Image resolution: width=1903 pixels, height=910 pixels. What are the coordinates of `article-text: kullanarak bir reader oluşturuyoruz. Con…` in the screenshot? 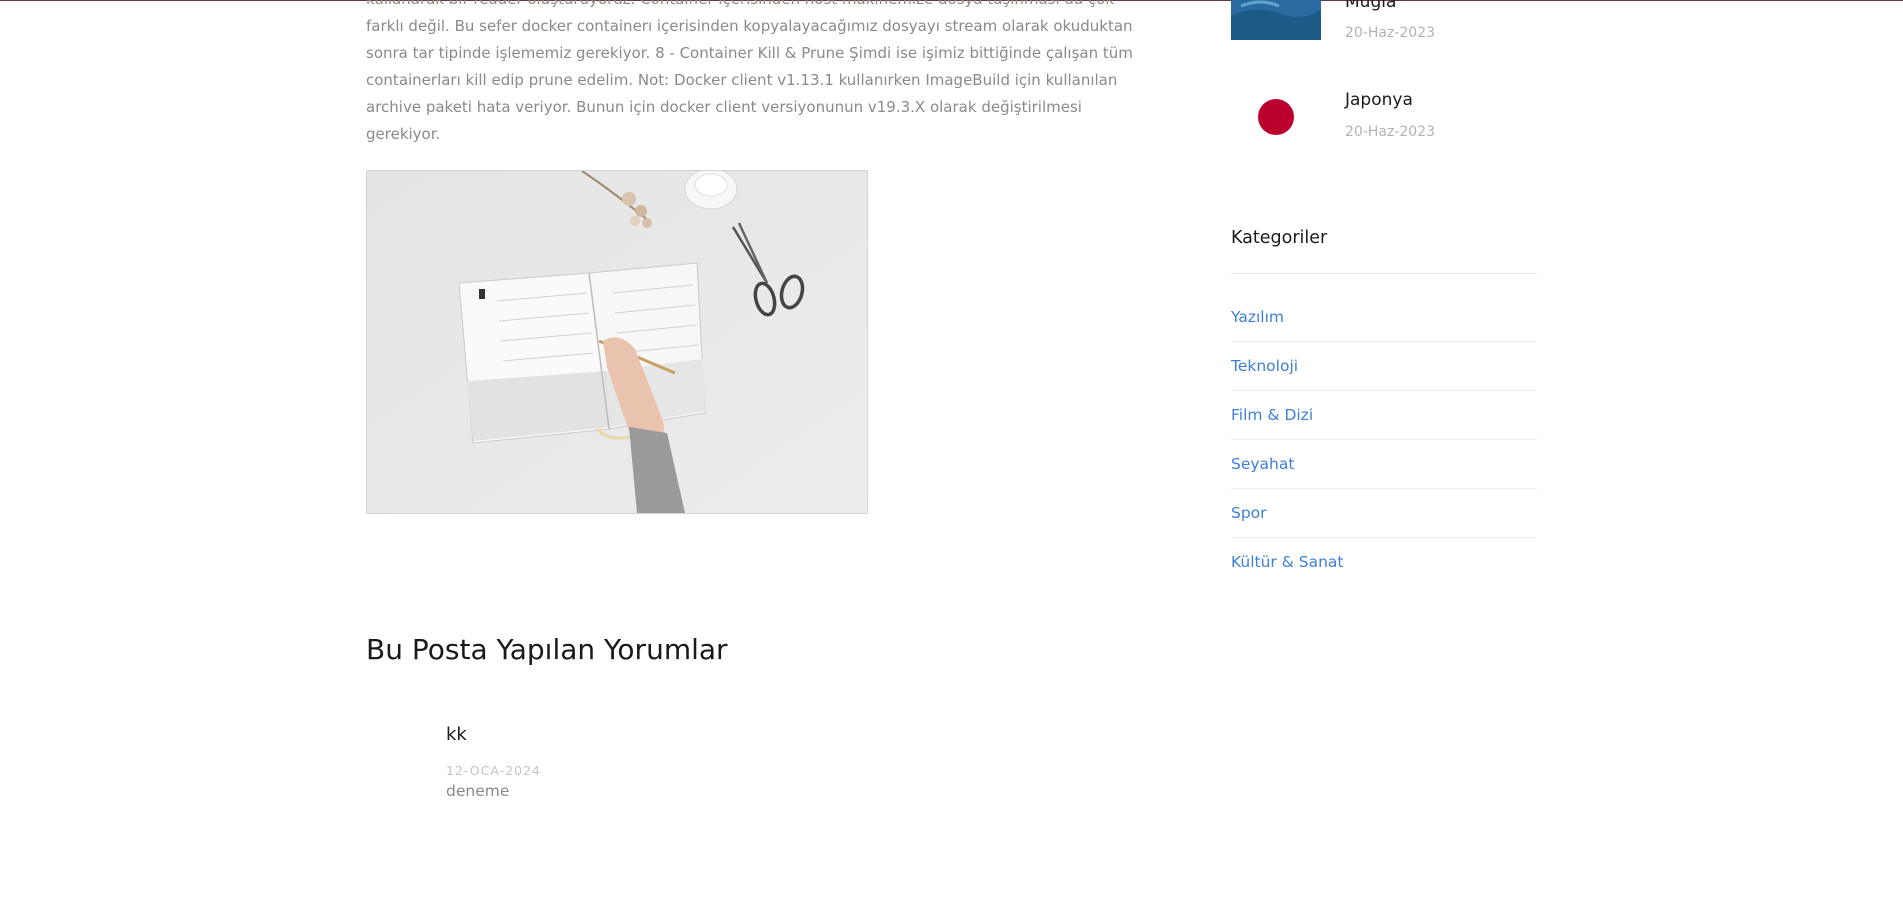 It's located at (749, 71).